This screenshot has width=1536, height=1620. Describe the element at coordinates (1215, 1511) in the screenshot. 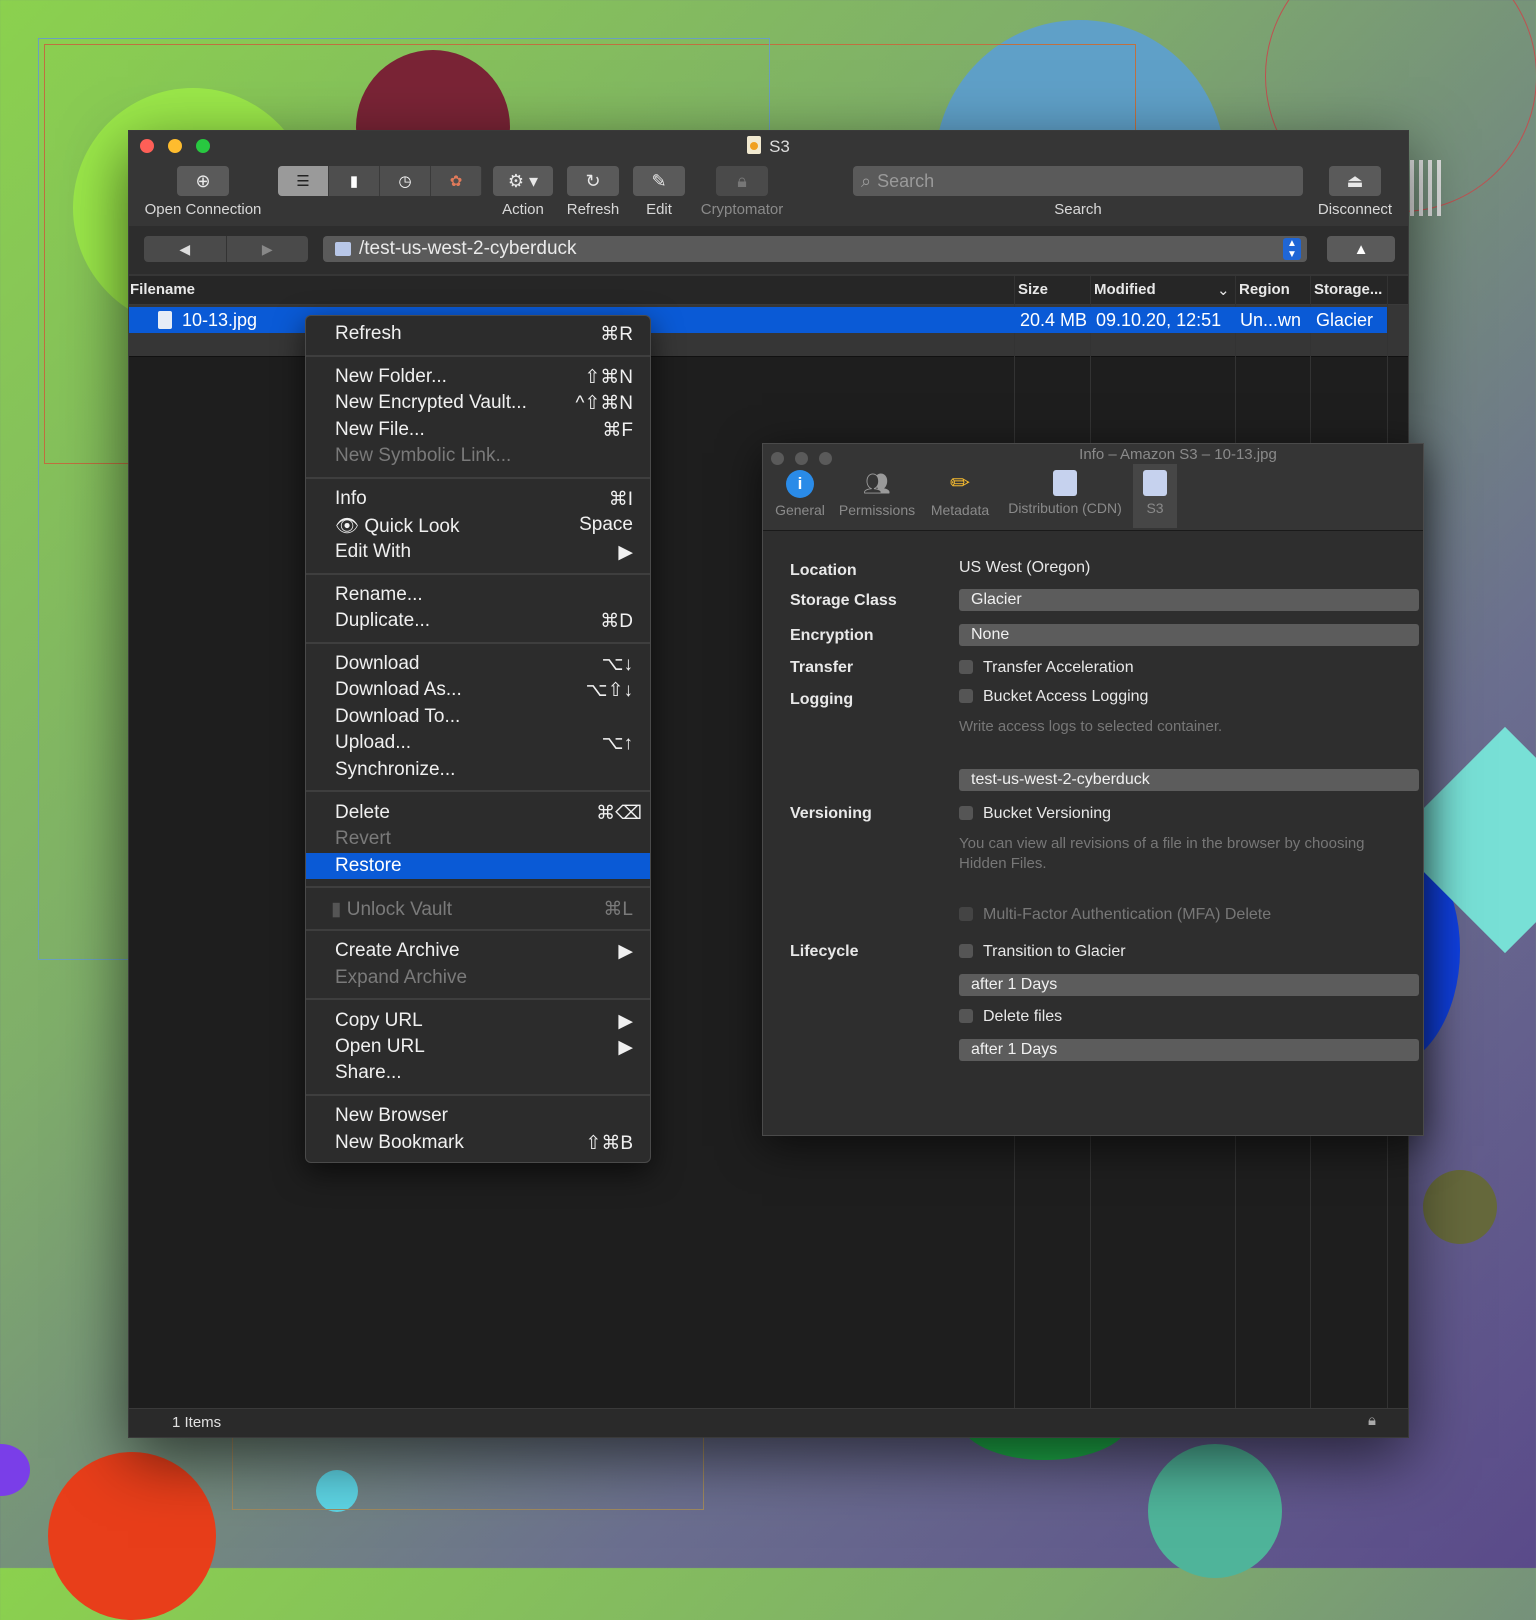

I see `background-circle` at that location.